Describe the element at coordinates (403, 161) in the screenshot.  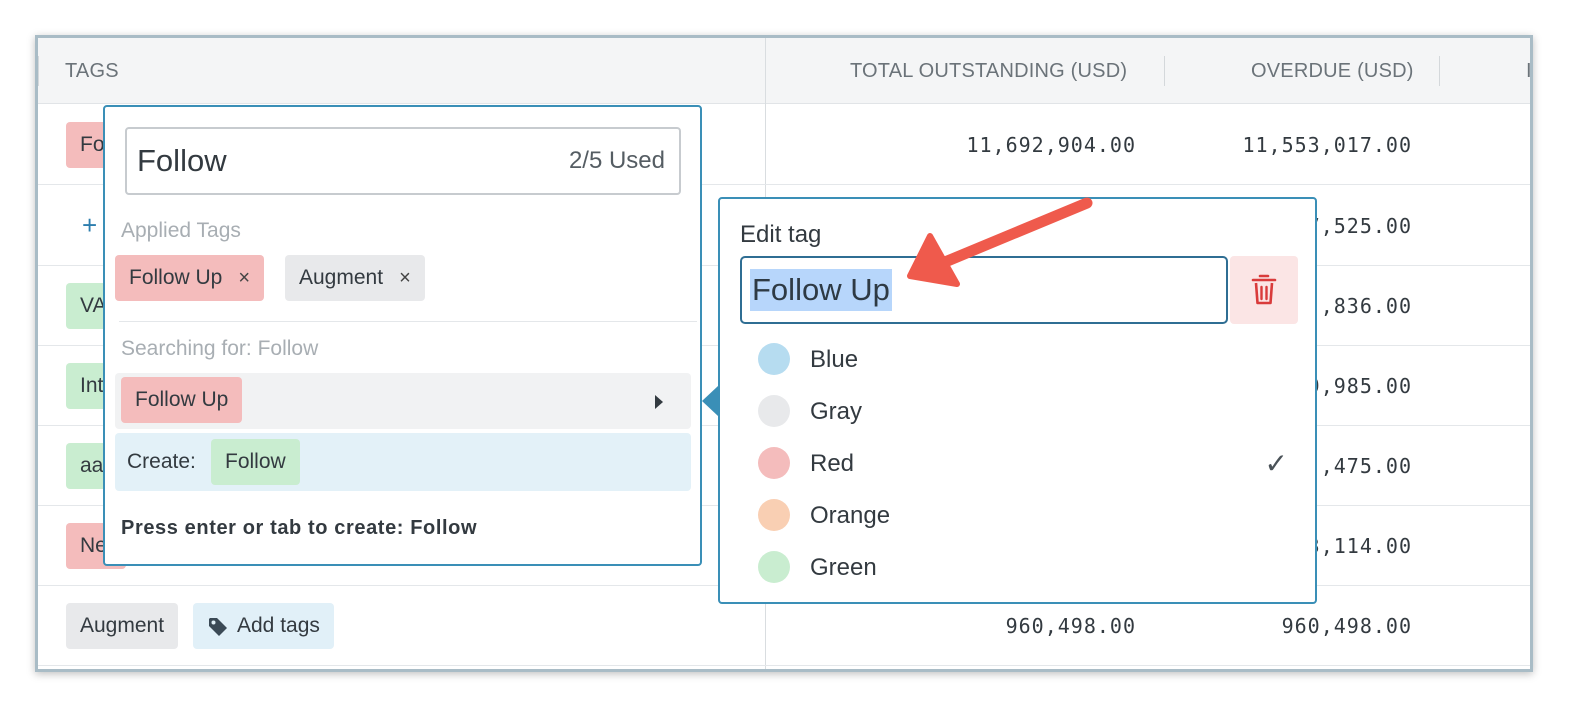
I see `tag-search-input: Follow 2/5 Used` at that location.